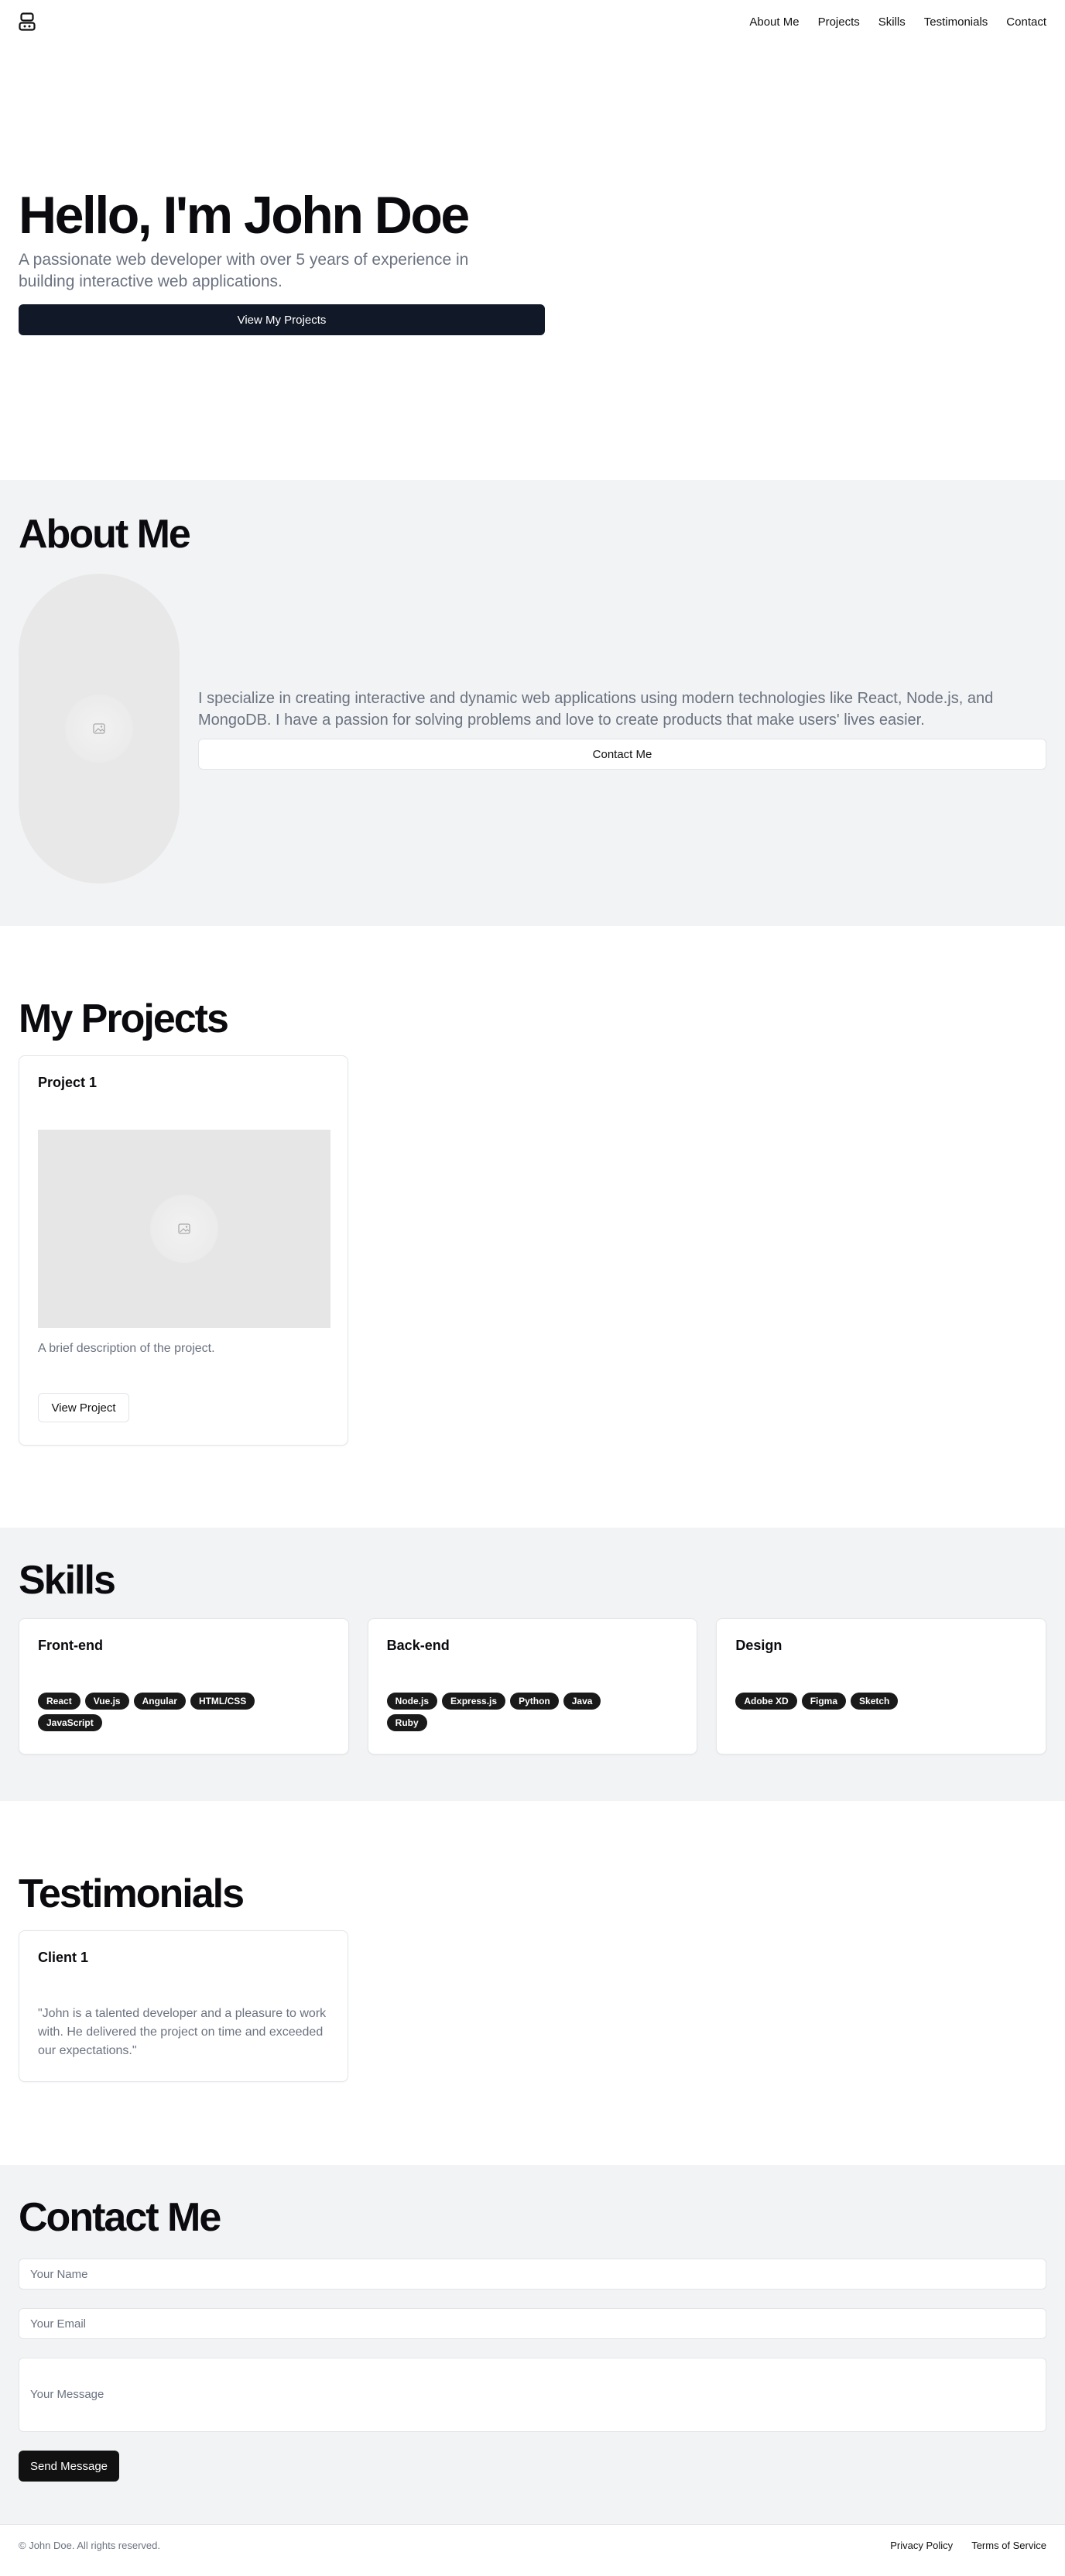  What do you see at coordinates (582, 1701) in the screenshot?
I see `skill-tag: Java` at bounding box center [582, 1701].